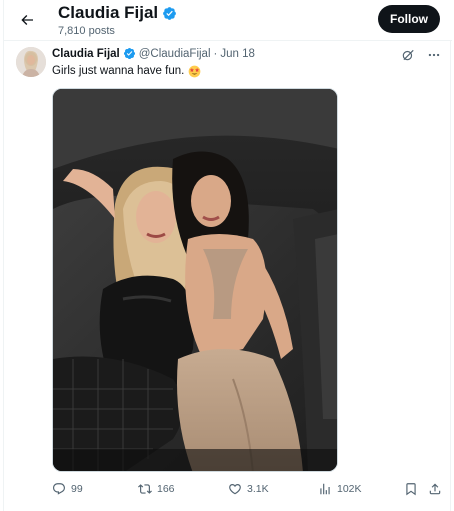  I want to click on repost-count: 166, so click(166, 489).